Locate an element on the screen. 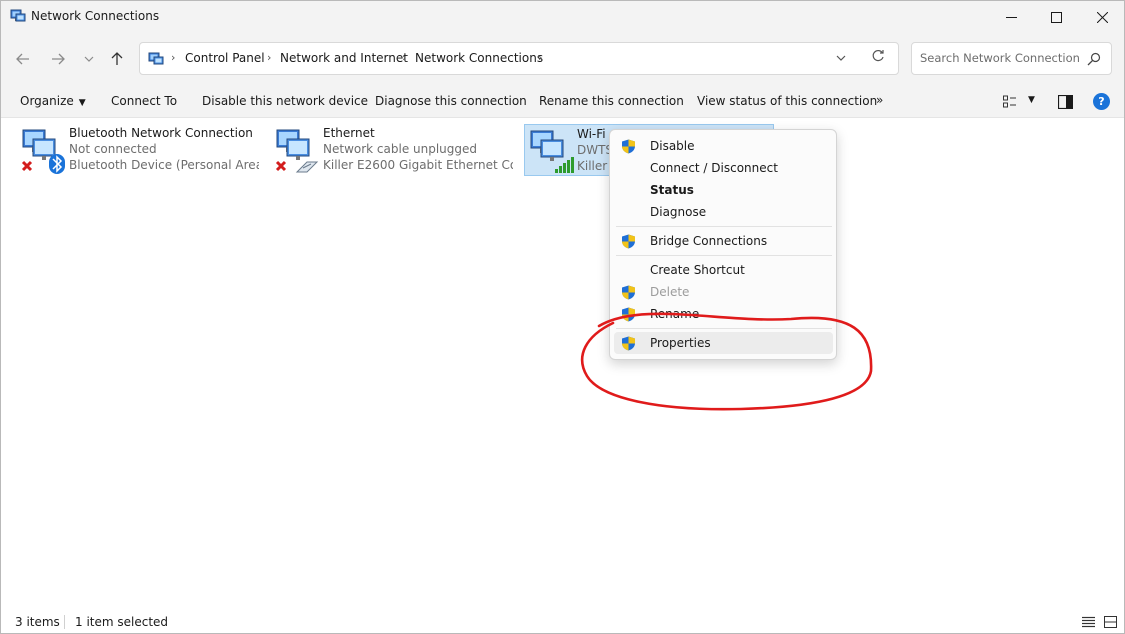  minimize-button is located at coordinates (1011, 17).